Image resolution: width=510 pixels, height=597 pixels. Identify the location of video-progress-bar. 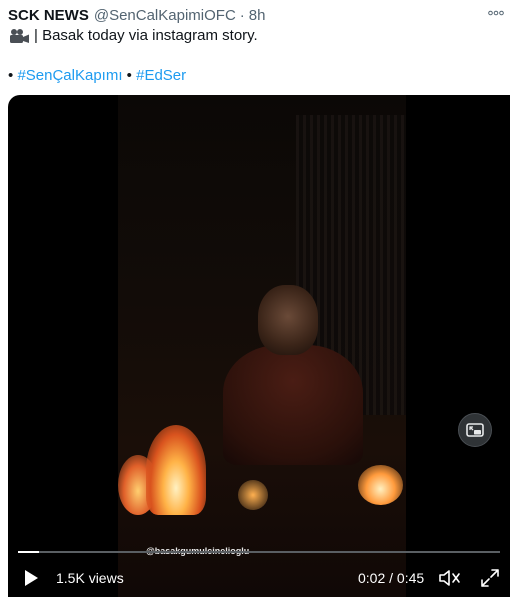
(259, 552).